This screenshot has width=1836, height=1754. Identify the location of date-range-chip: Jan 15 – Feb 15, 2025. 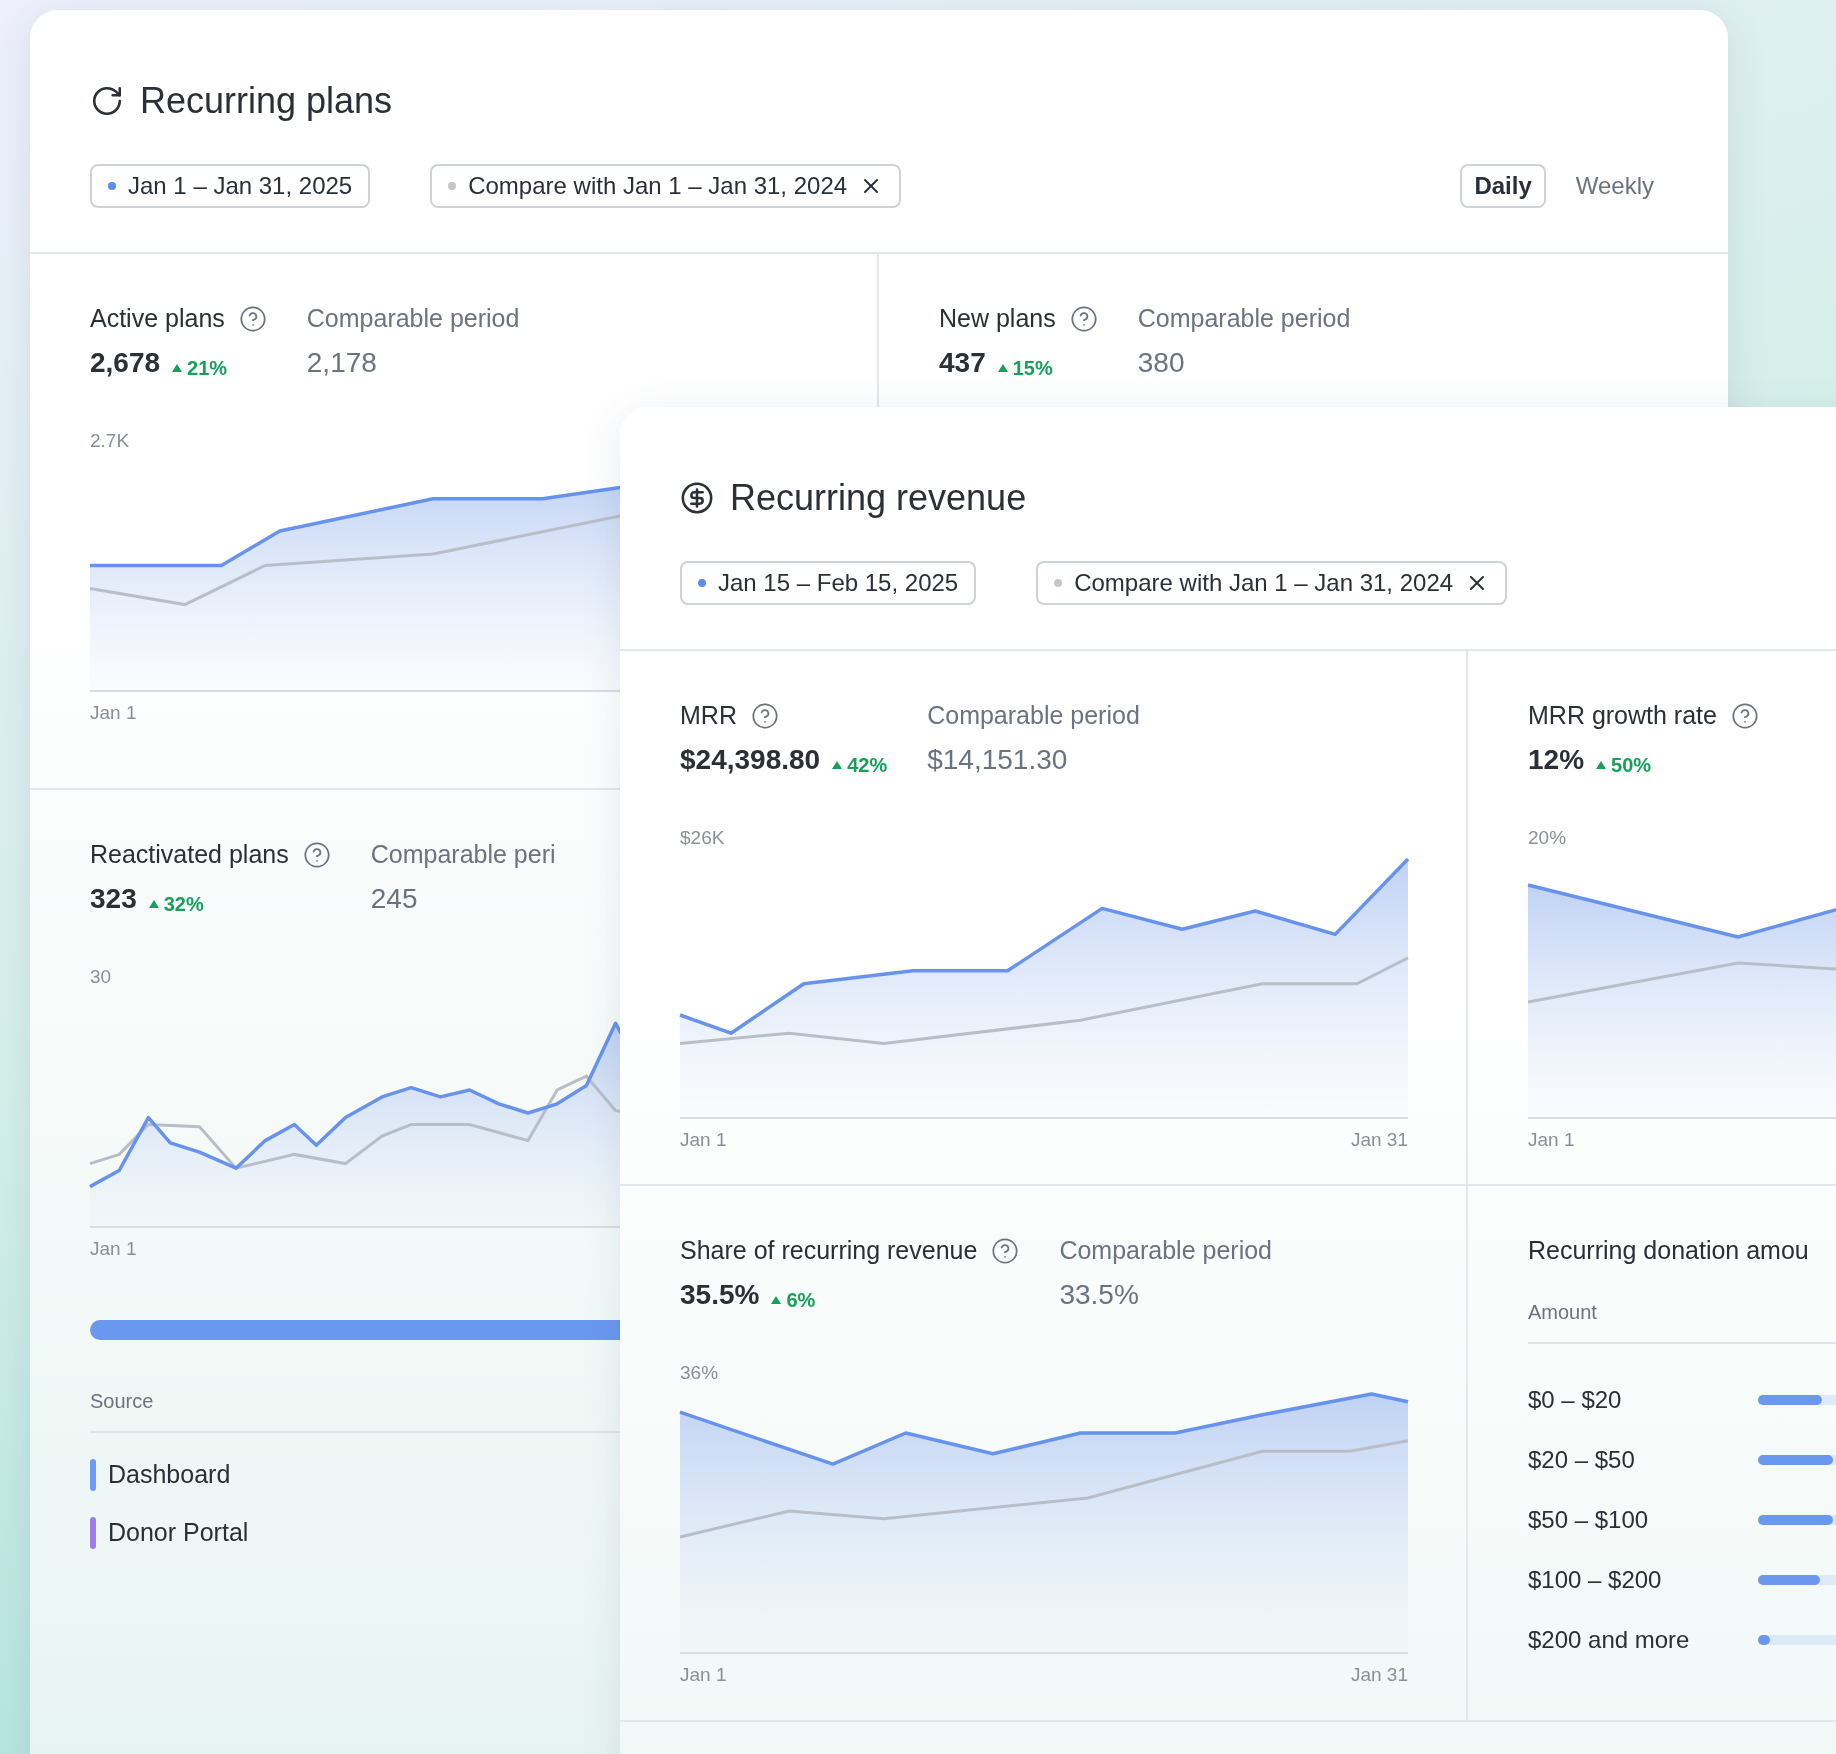
(828, 583).